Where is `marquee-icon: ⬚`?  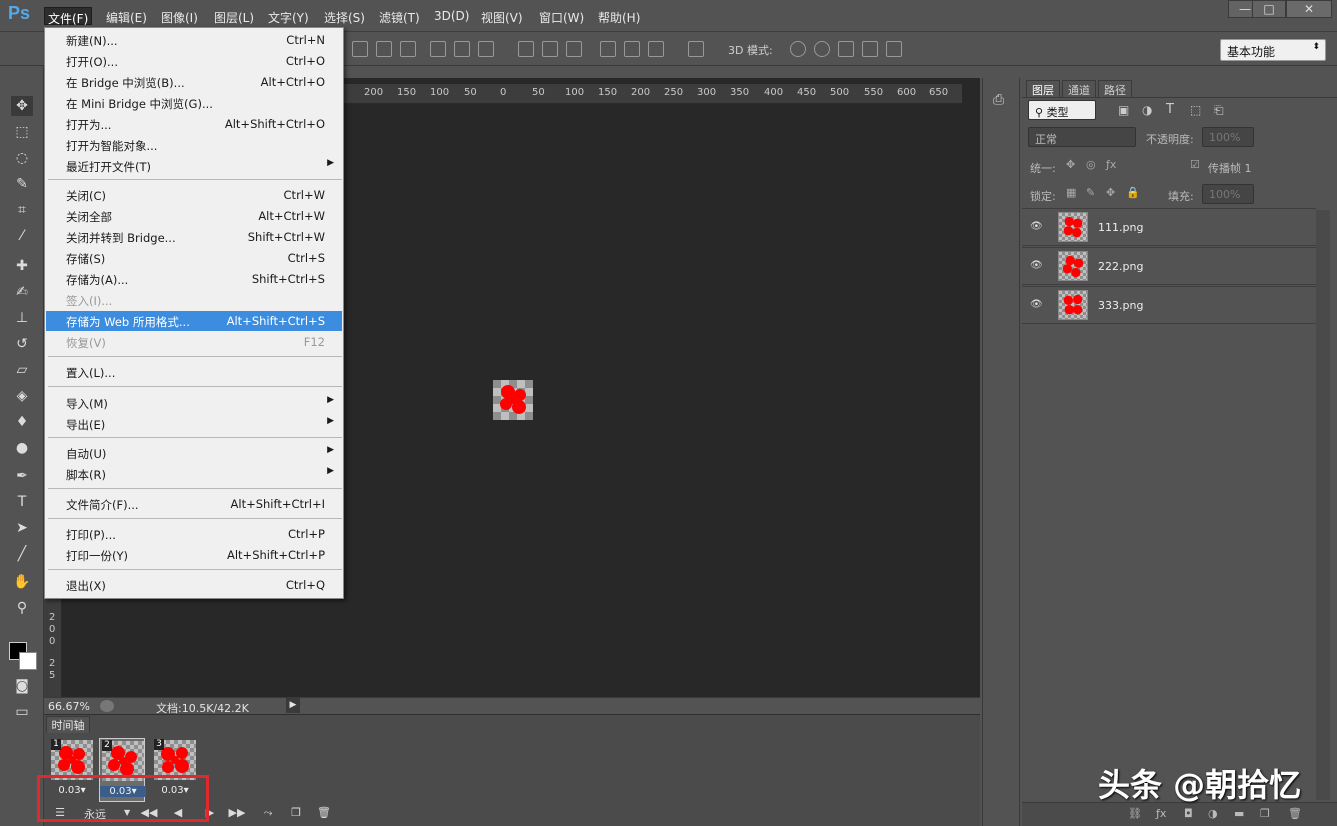
marquee-icon: ⬚ is located at coordinates (22, 132).